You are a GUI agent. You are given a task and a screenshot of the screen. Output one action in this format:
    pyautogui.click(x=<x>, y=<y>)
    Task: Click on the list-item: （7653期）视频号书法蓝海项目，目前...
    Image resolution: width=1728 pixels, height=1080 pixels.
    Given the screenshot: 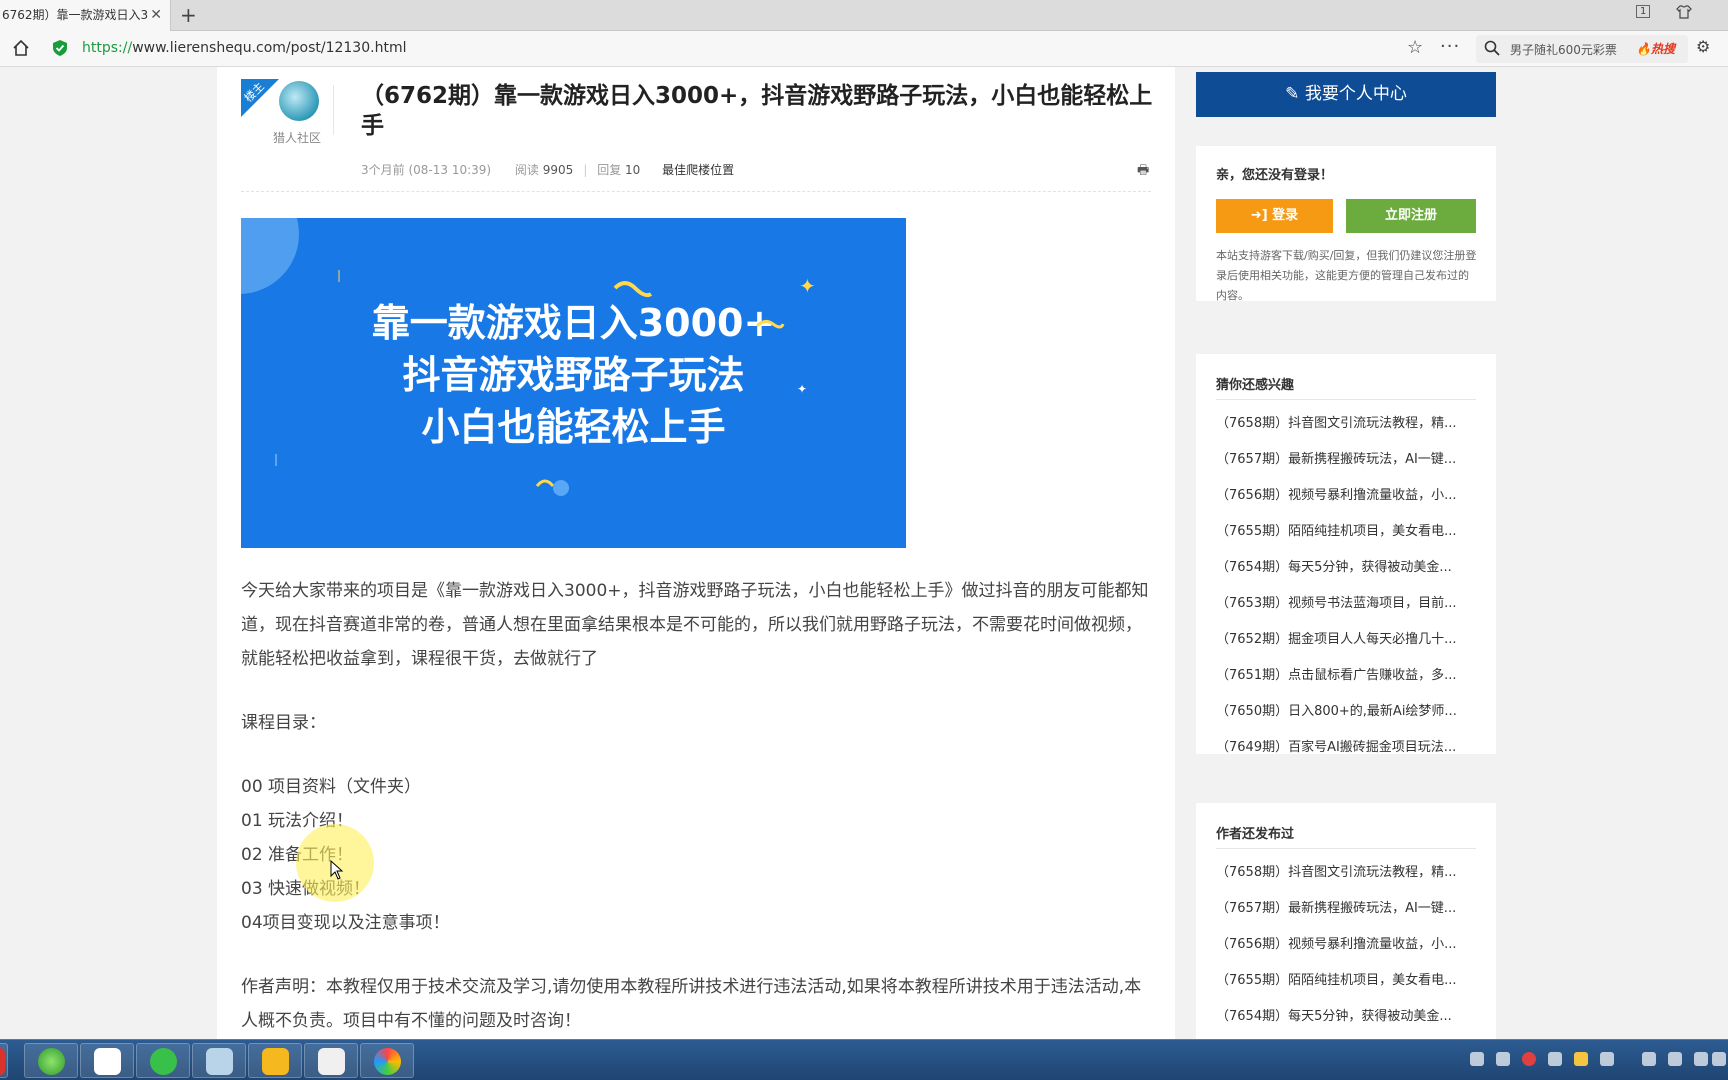 What is the action you would take?
    pyautogui.click(x=1347, y=604)
    